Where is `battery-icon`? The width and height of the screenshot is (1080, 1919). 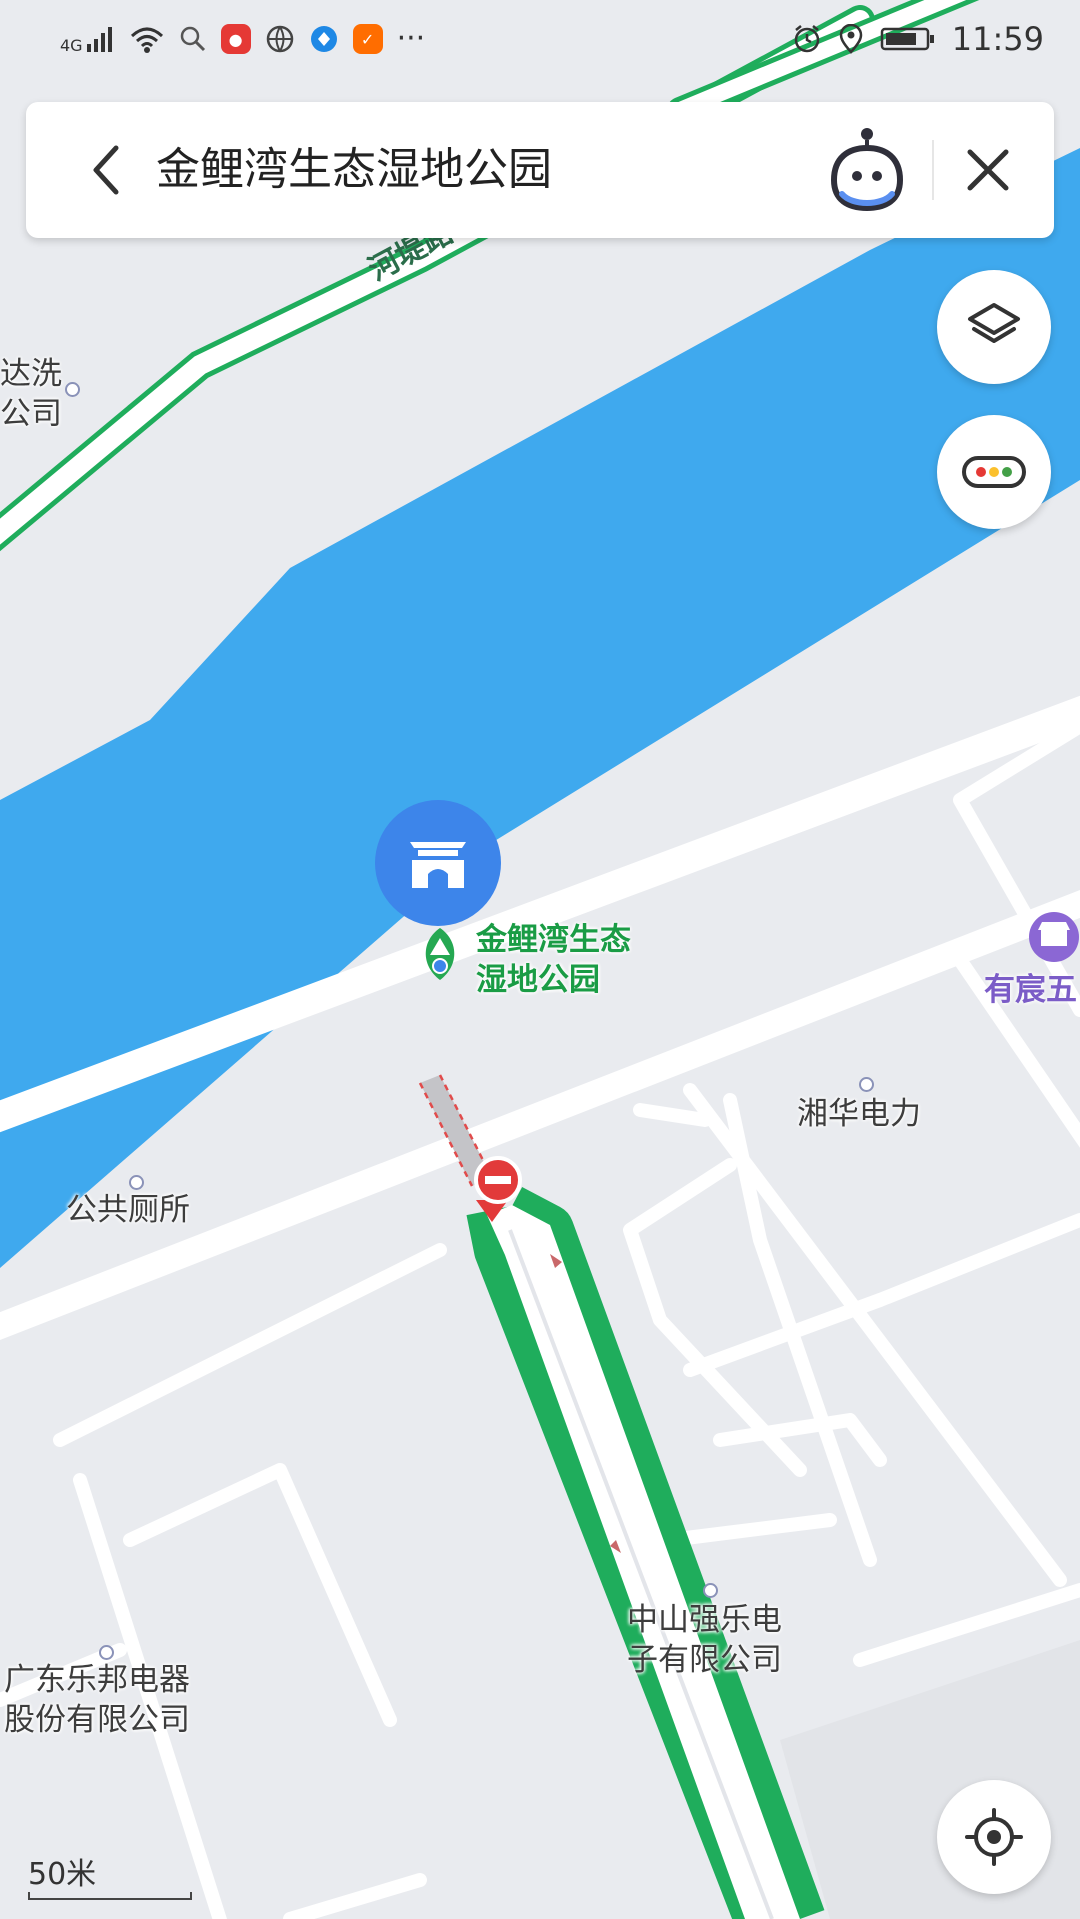 battery-icon is located at coordinates (907, 39).